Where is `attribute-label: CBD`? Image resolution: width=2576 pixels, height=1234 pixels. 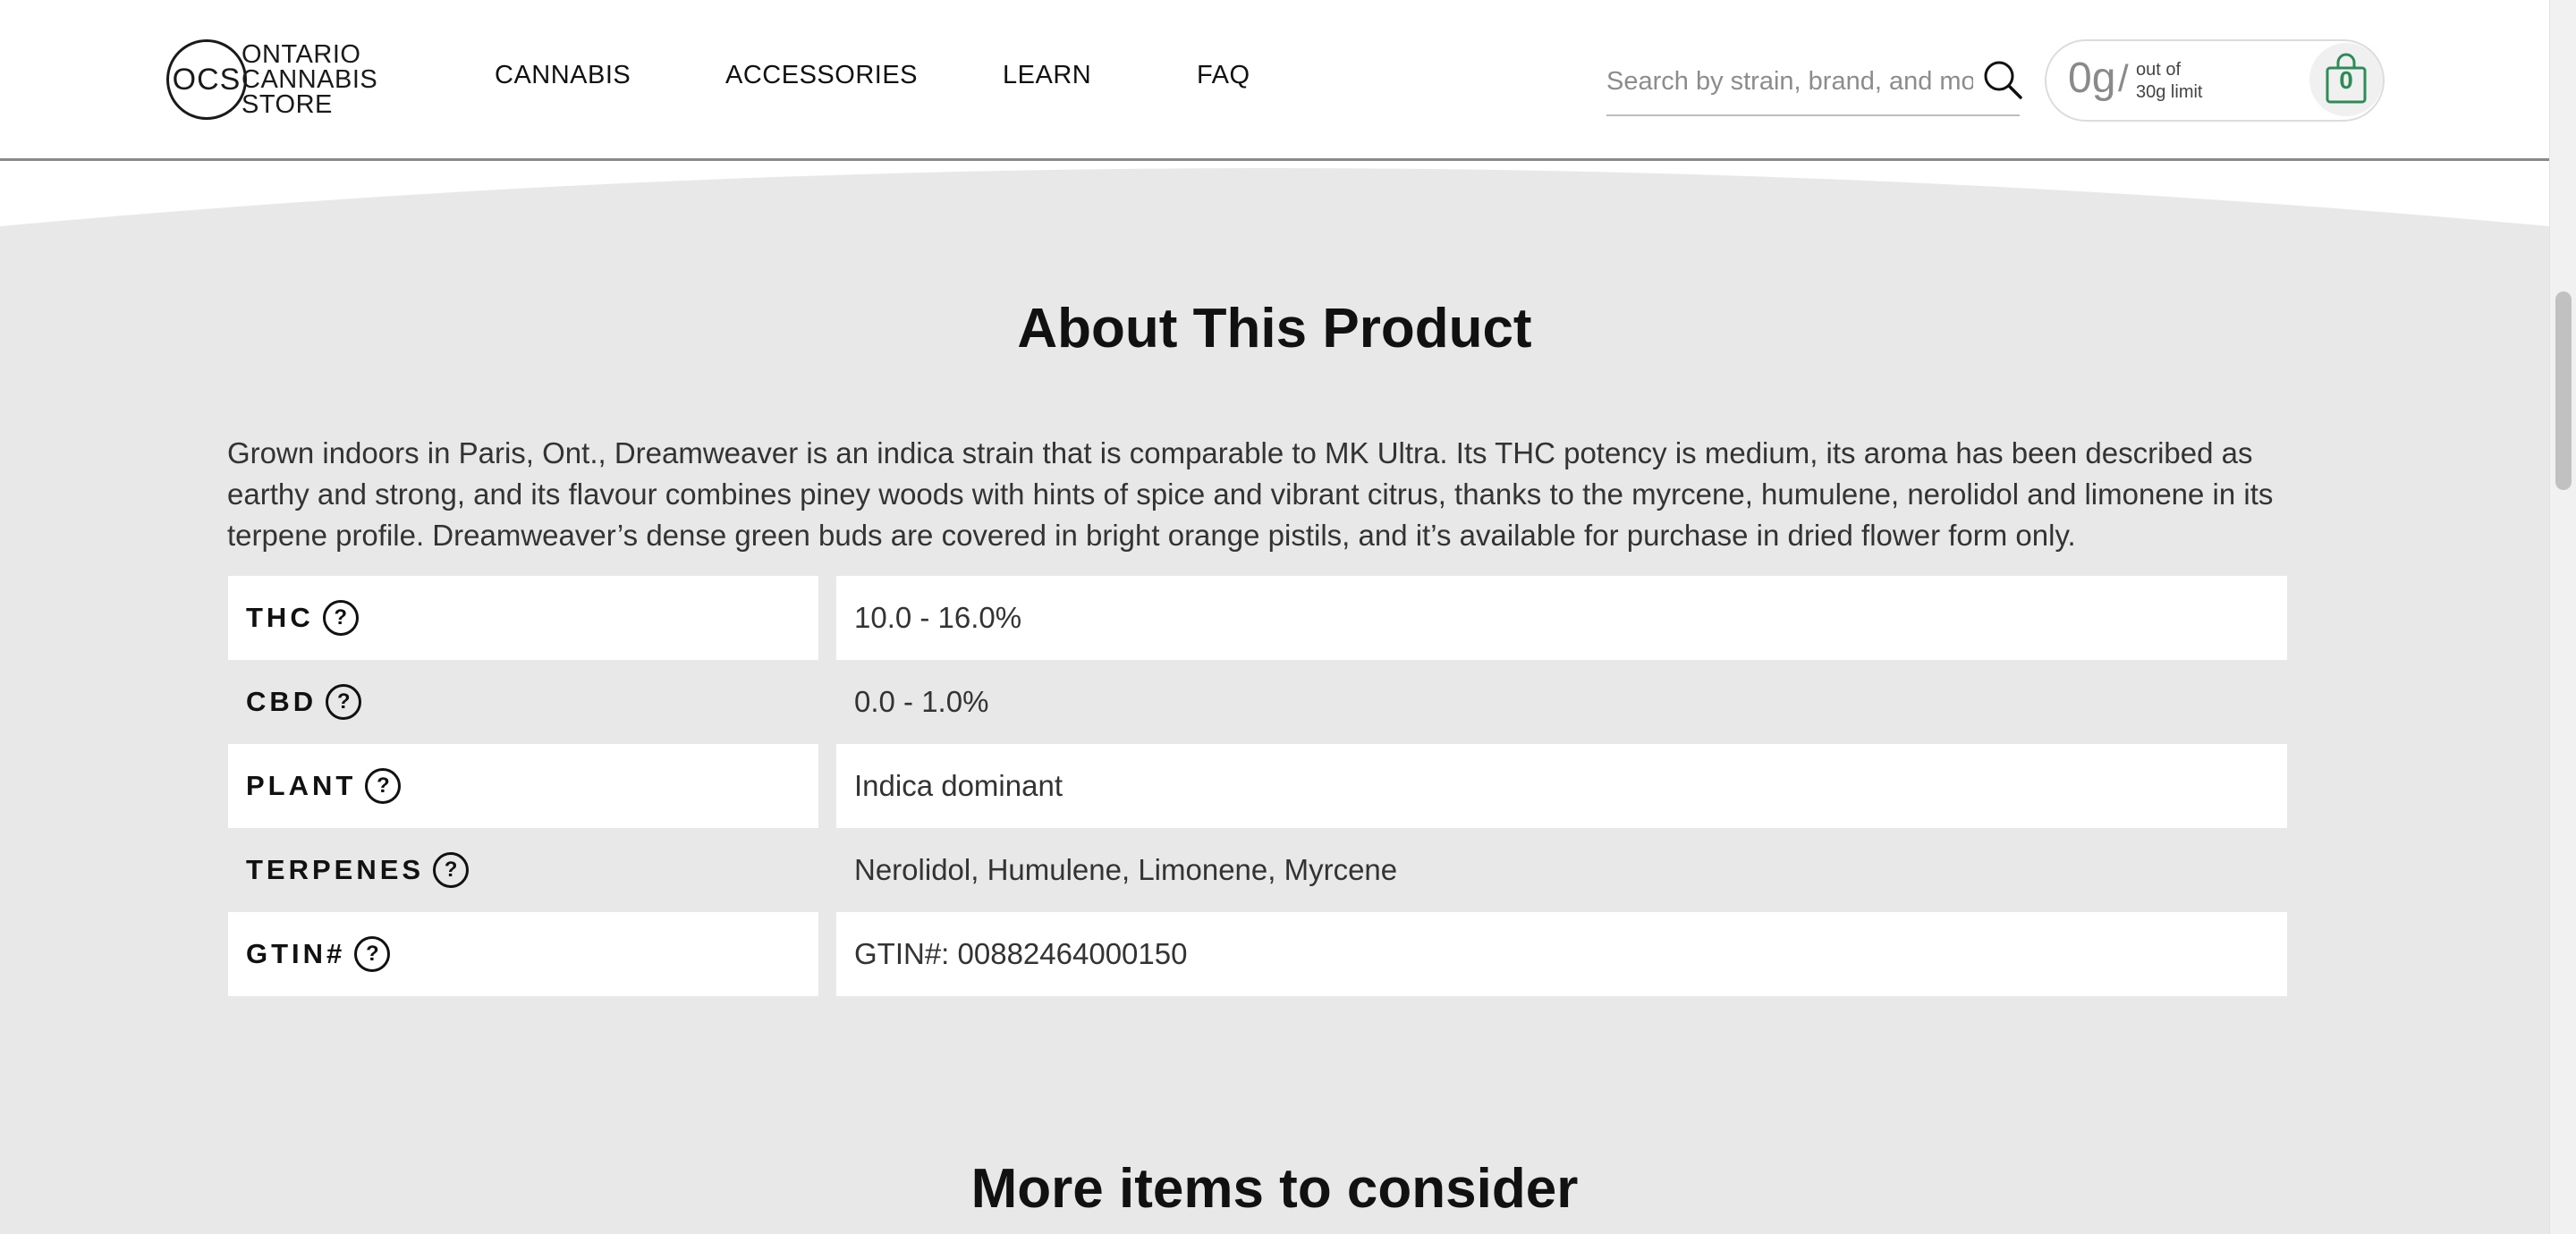
attribute-label: CBD is located at coordinates (282, 701).